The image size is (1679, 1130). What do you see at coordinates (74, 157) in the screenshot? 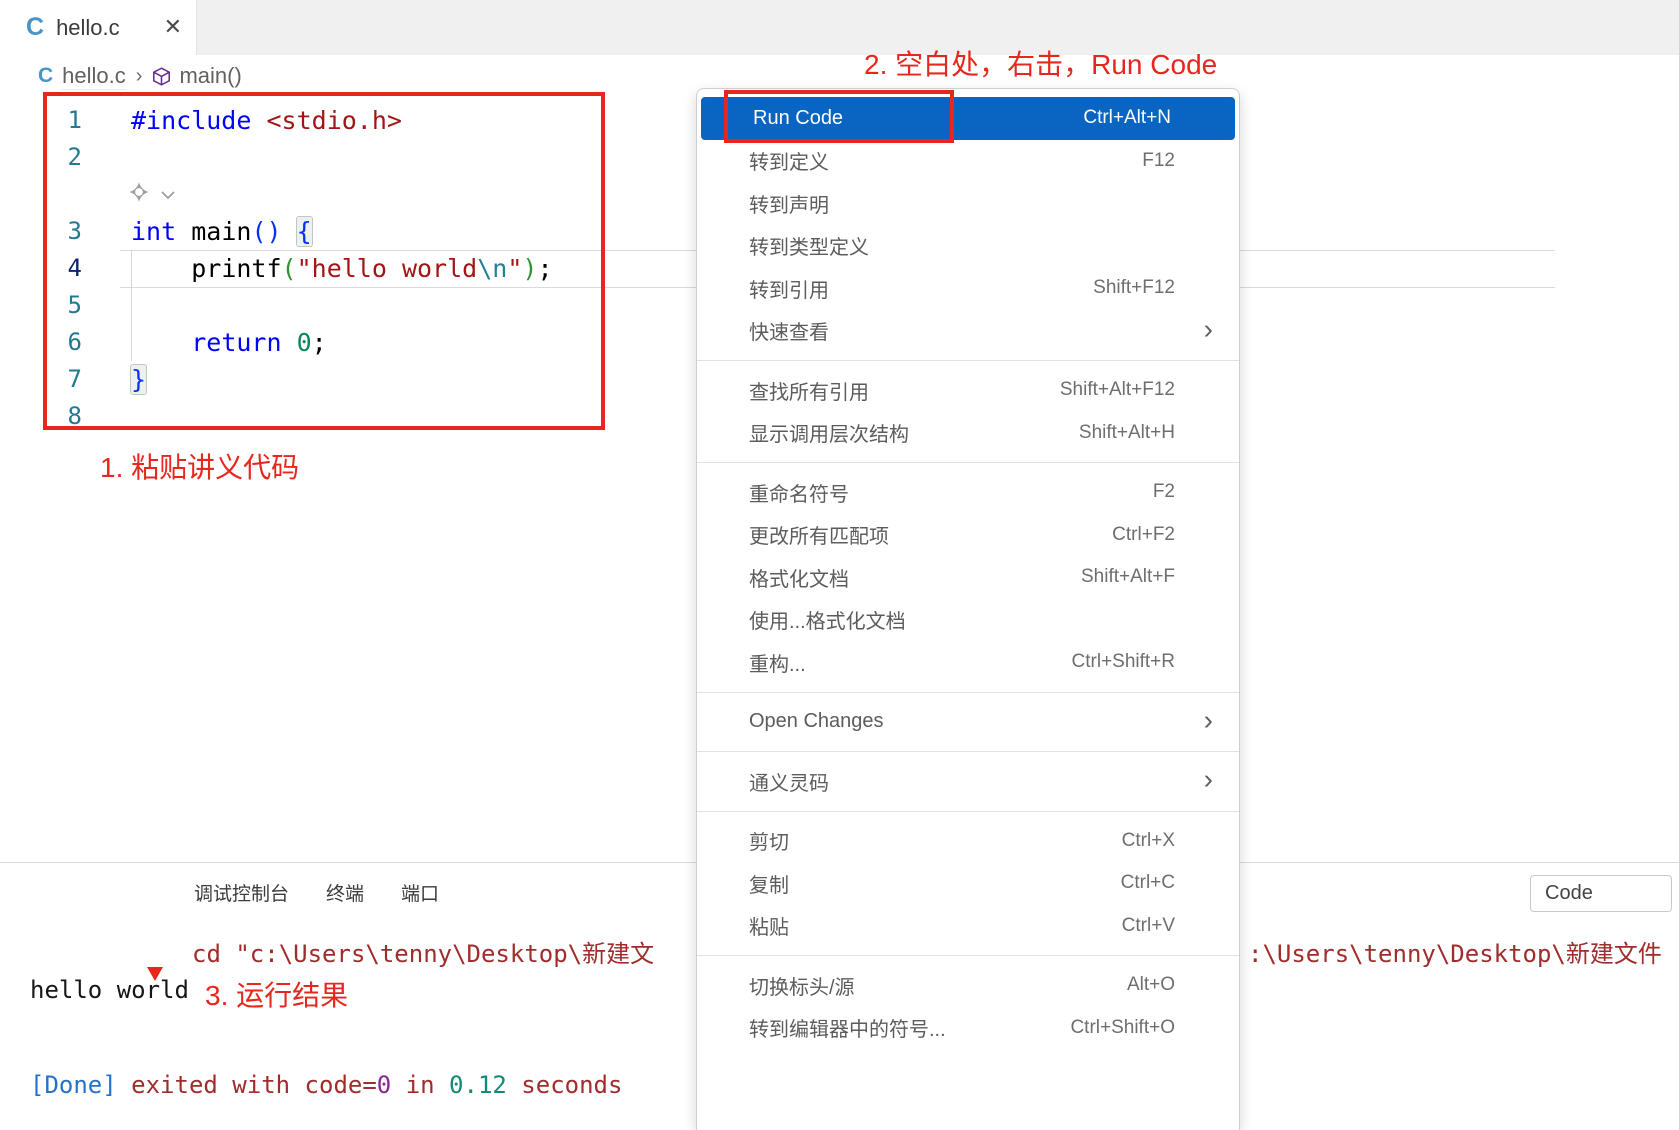
I see `line-number: 2` at bounding box center [74, 157].